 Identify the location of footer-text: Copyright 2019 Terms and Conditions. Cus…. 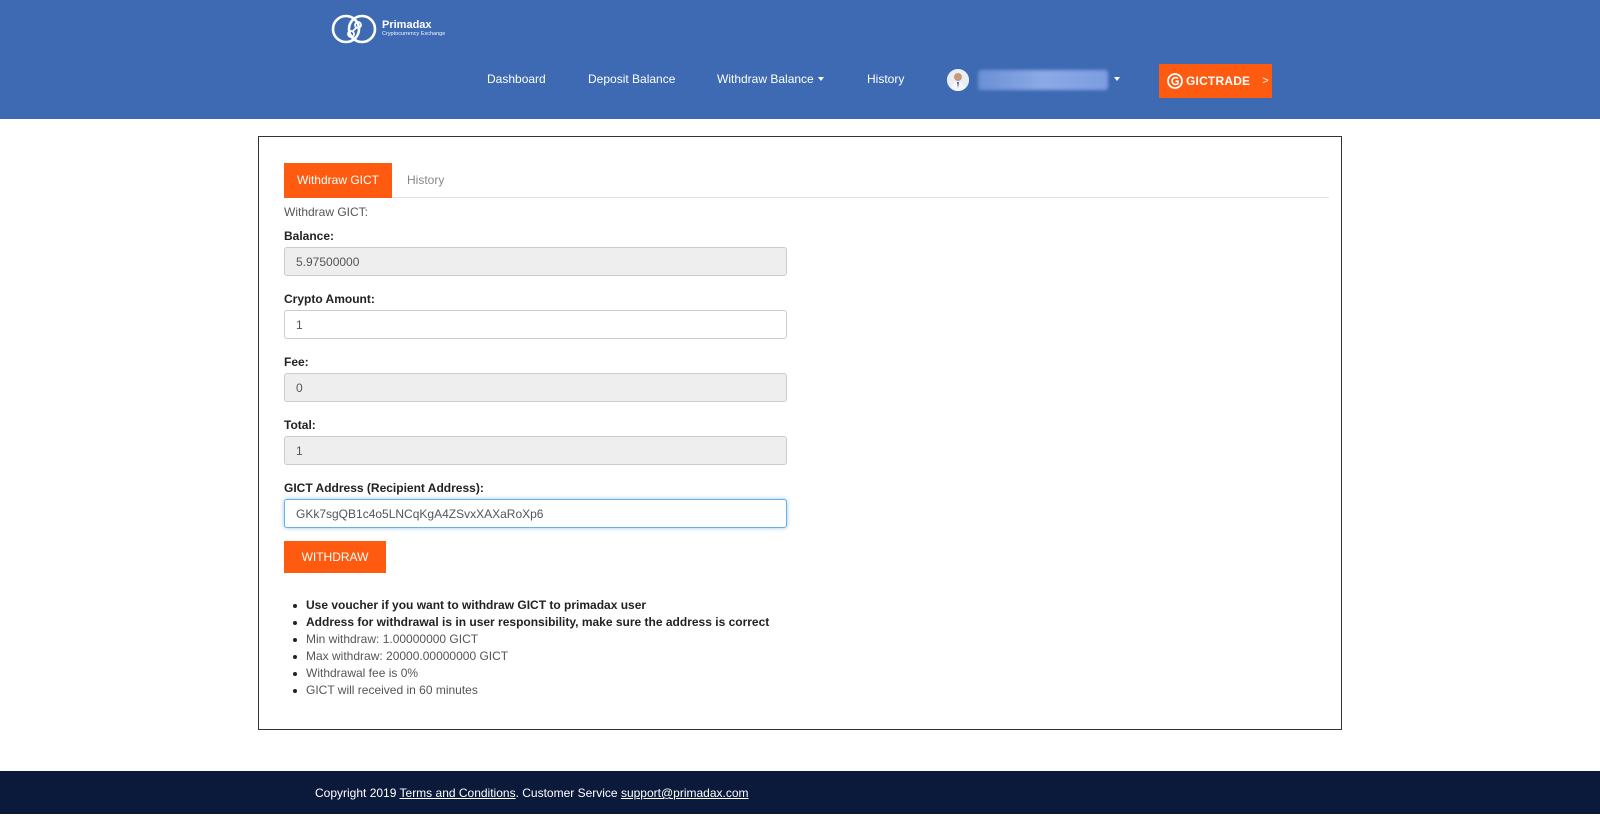
(532, 793).